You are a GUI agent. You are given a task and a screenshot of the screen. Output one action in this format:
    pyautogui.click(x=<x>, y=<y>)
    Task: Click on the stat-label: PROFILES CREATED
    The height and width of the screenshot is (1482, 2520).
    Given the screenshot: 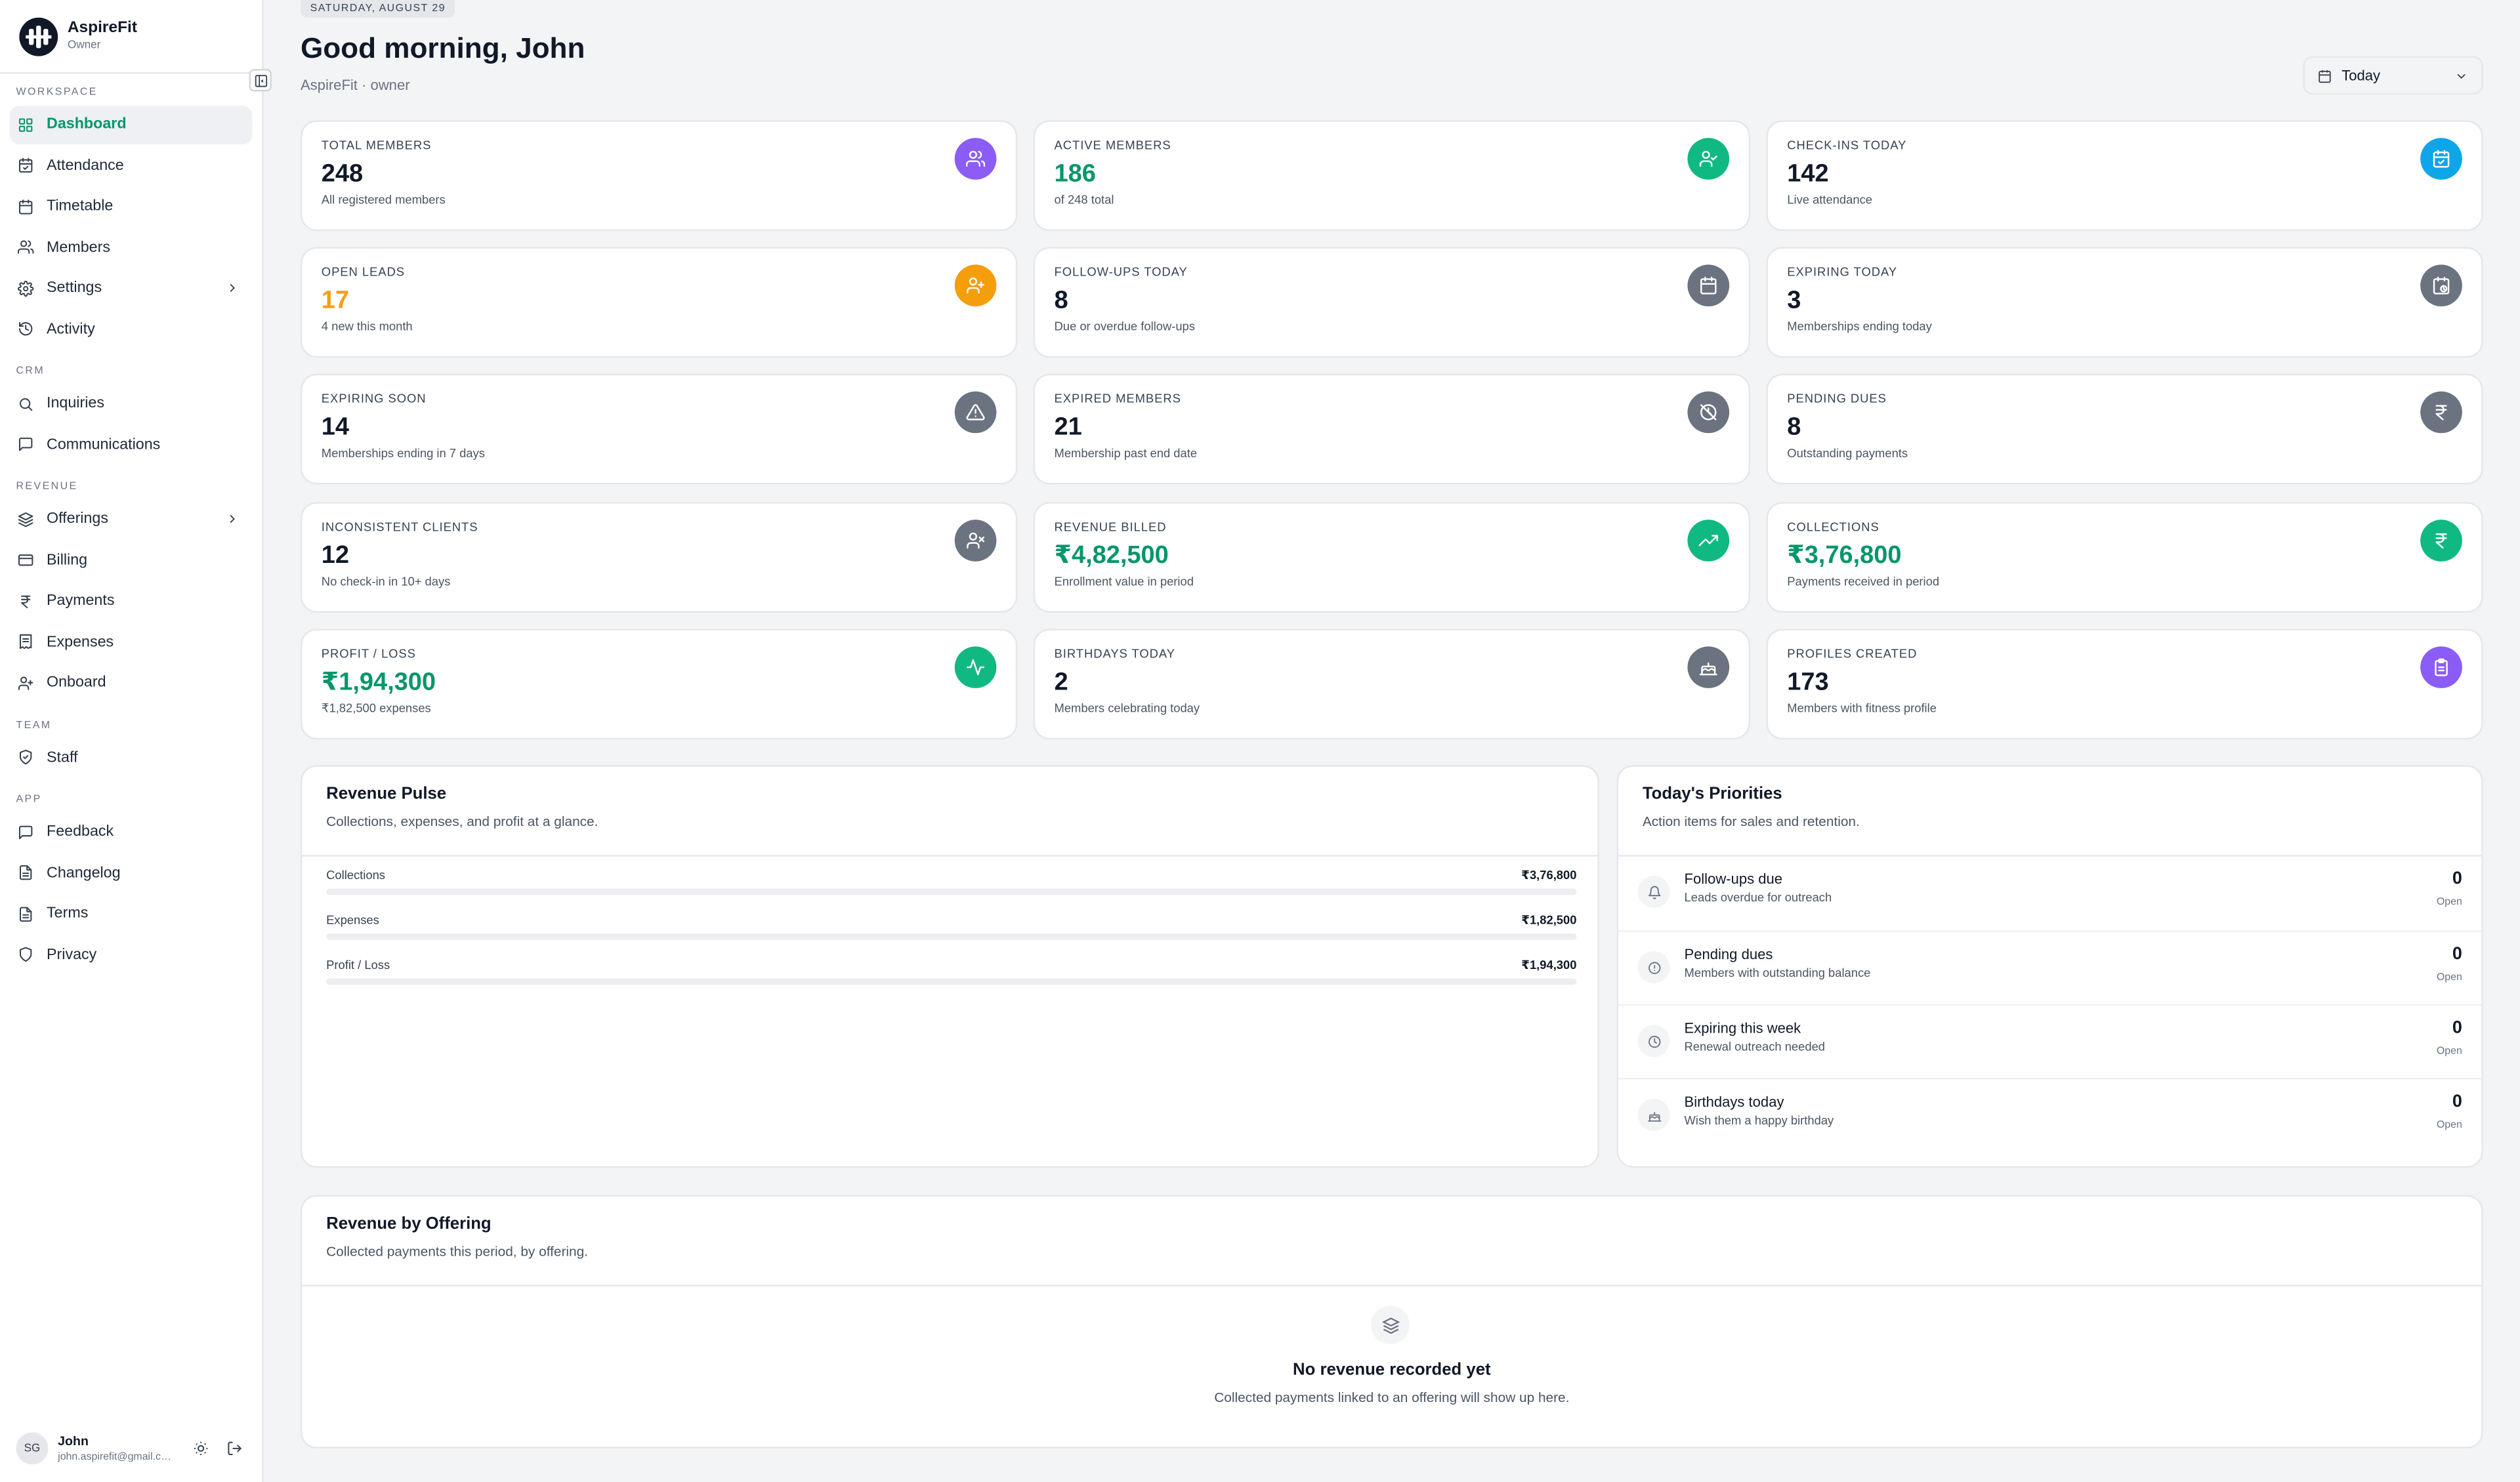 What is the action you would take?
    pyautogui.click(x=1852, y=653)
    